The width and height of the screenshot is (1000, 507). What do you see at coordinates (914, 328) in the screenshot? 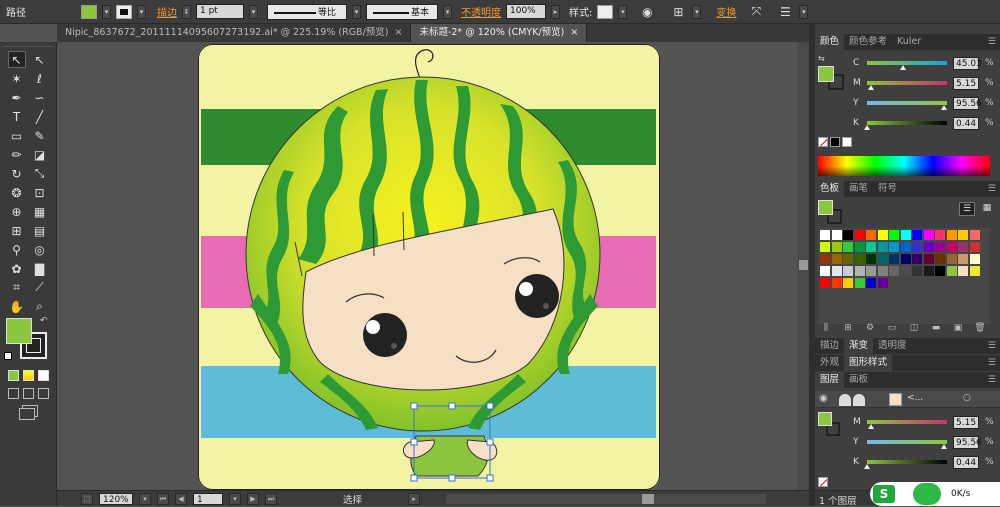
I see `edit-color-group-icon: ◫` at bounding box center [914, 328].